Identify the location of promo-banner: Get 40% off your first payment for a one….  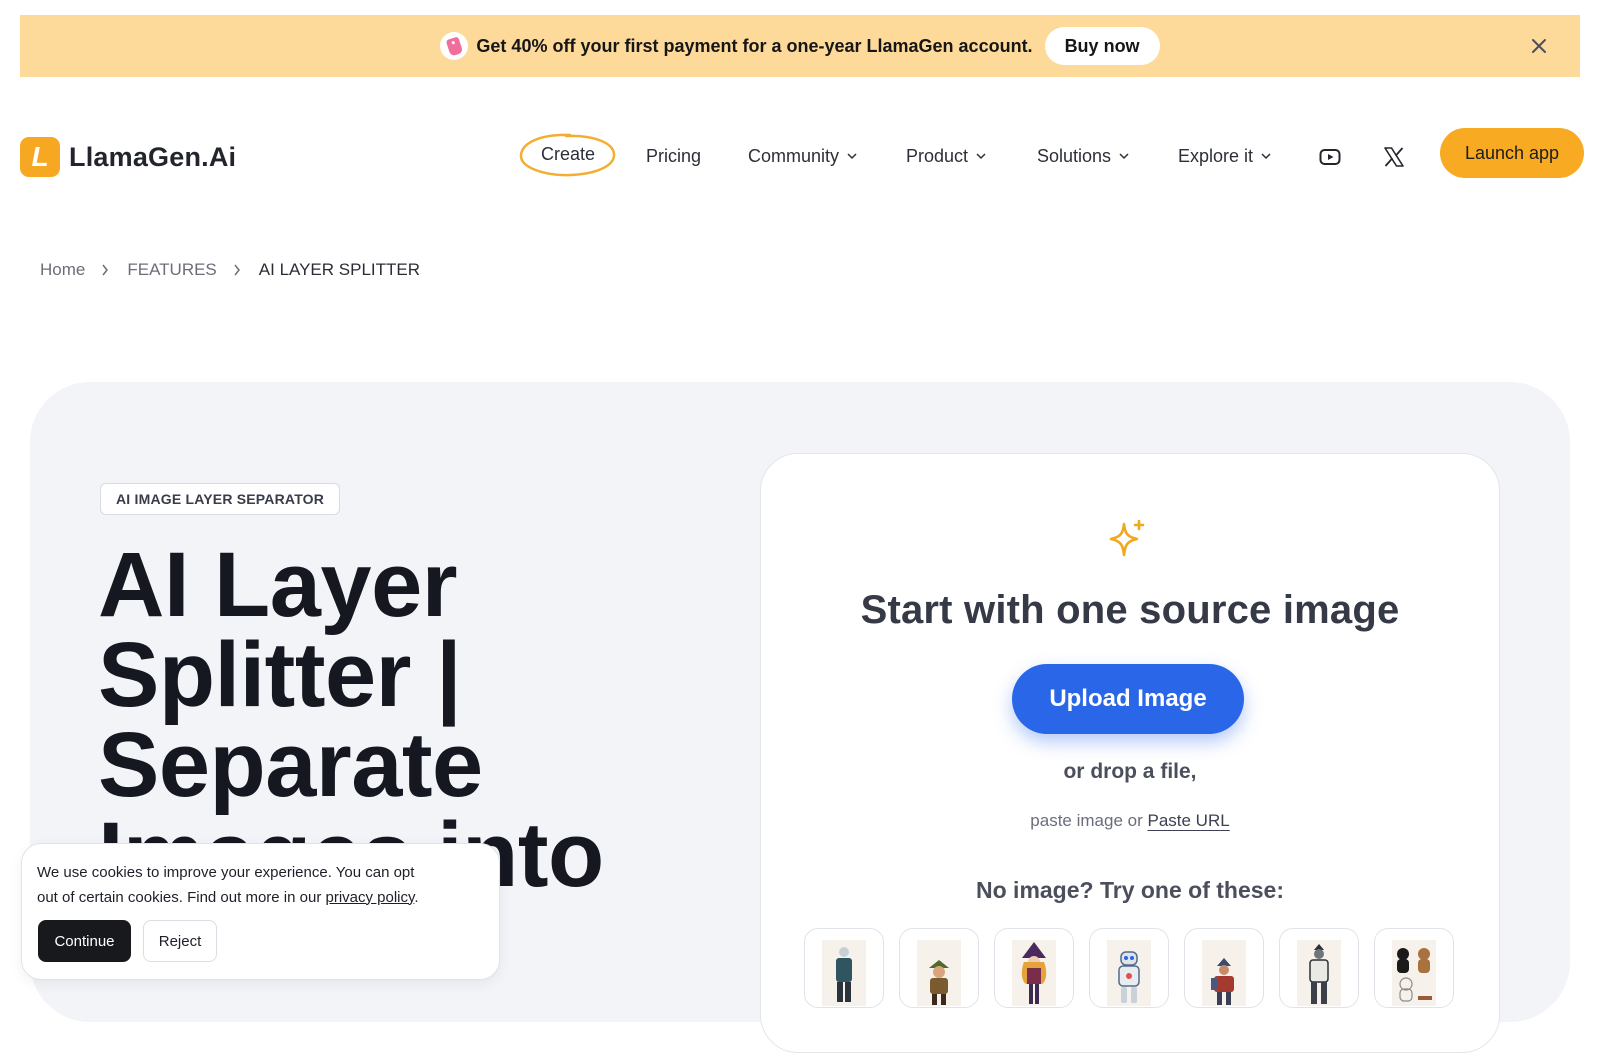
(800, 46).